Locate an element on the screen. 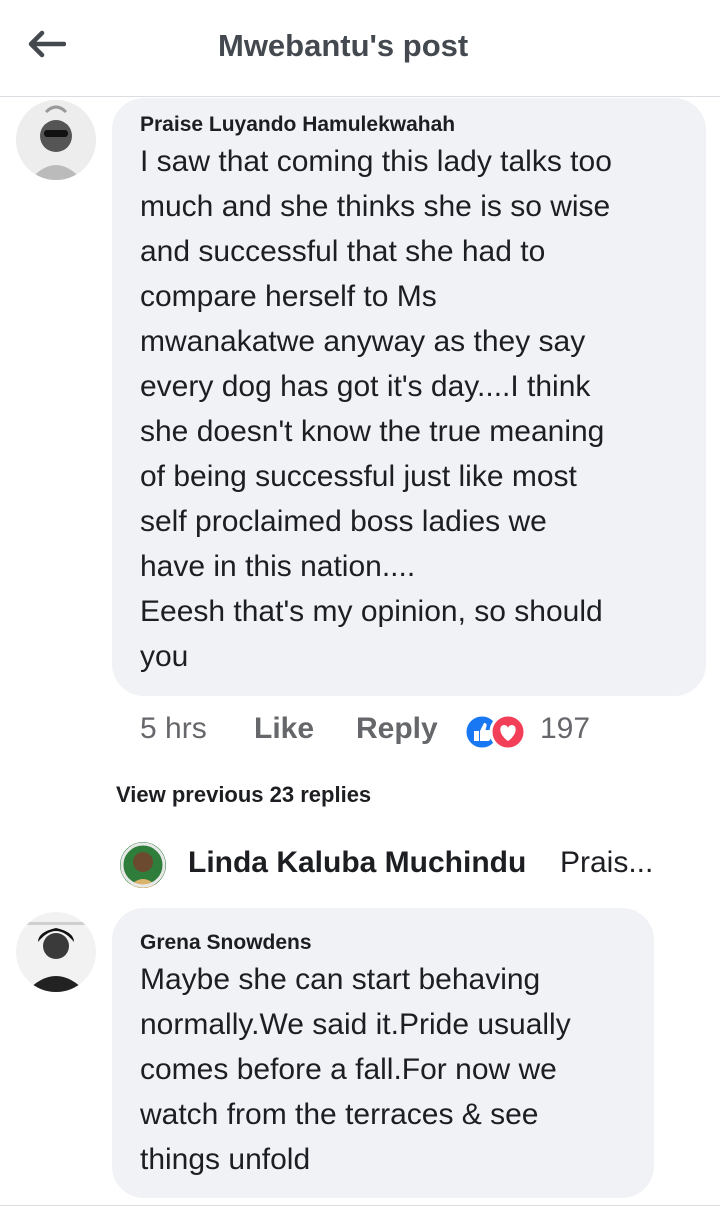 This screenshot has height=1212, width=720. comment-text-line: I saw that coming this lady talks too is located at coordinates (376, 161).